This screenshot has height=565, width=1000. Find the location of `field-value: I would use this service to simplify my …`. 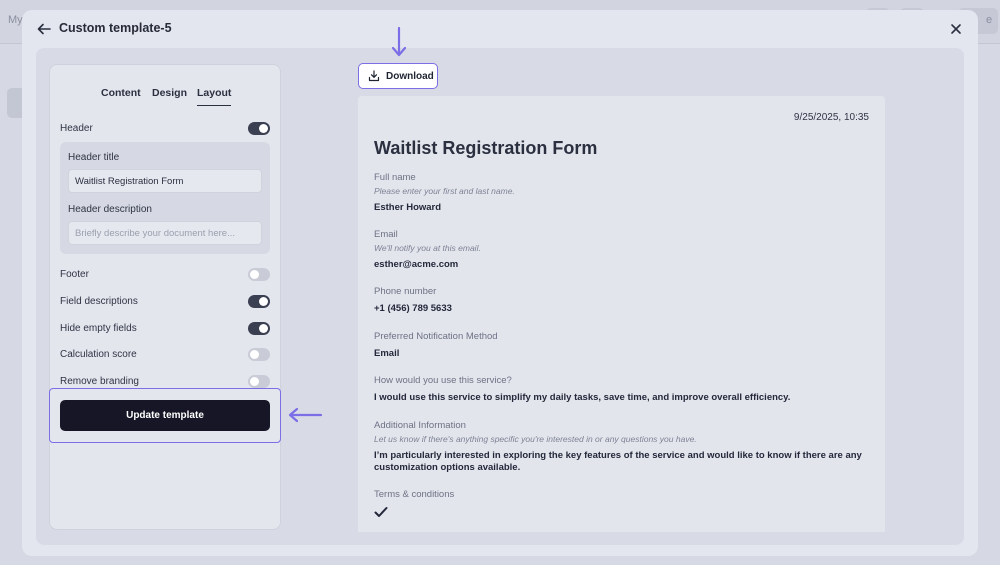

field-value: I would use this service to simplify my … is located at coordinates (582, 397).